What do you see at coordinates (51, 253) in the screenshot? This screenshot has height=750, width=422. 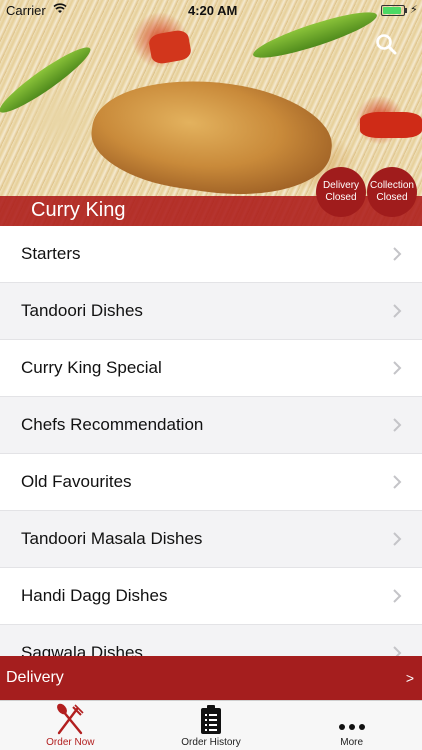 I see `menu-category-label: Starters` at bounding box center [51, 253].